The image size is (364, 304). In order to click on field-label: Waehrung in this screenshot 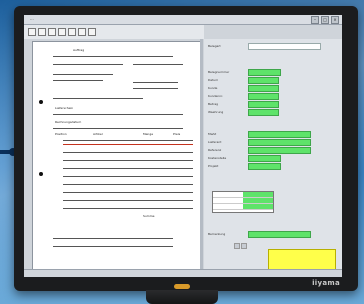, I will do `click(216, 112)`.